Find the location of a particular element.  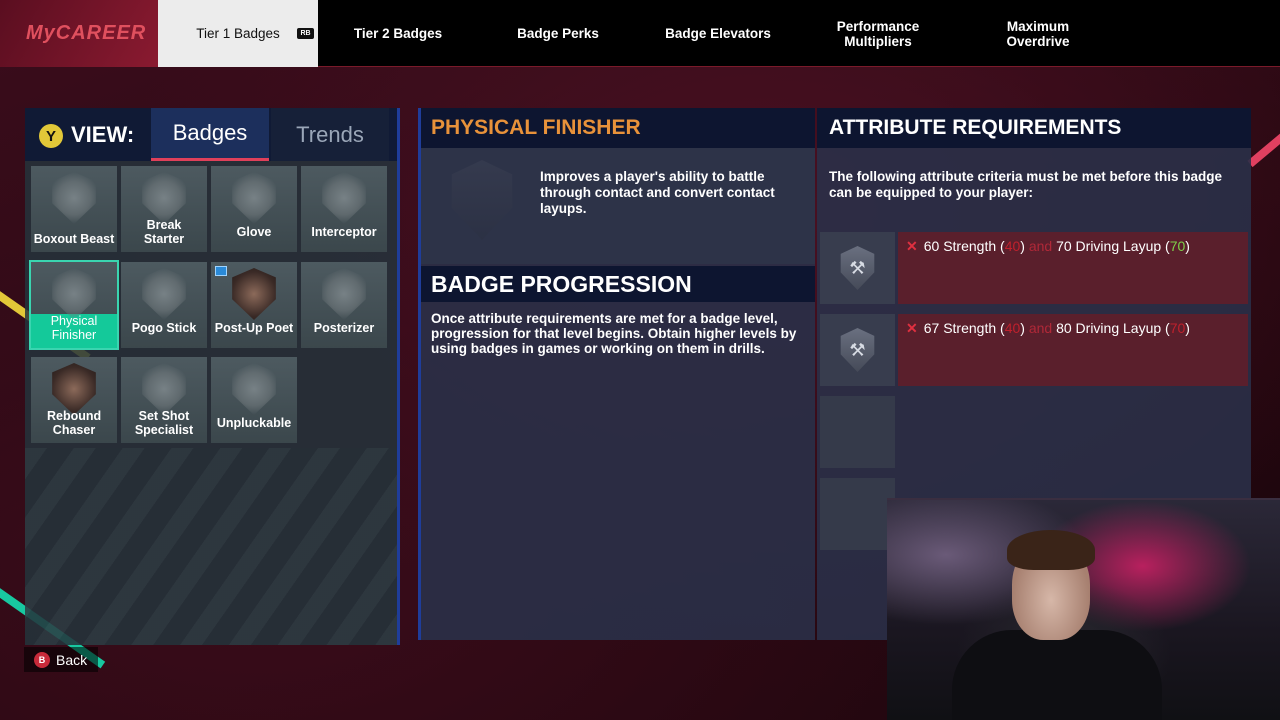

back-label: Back is located at coordinates (72, 659).